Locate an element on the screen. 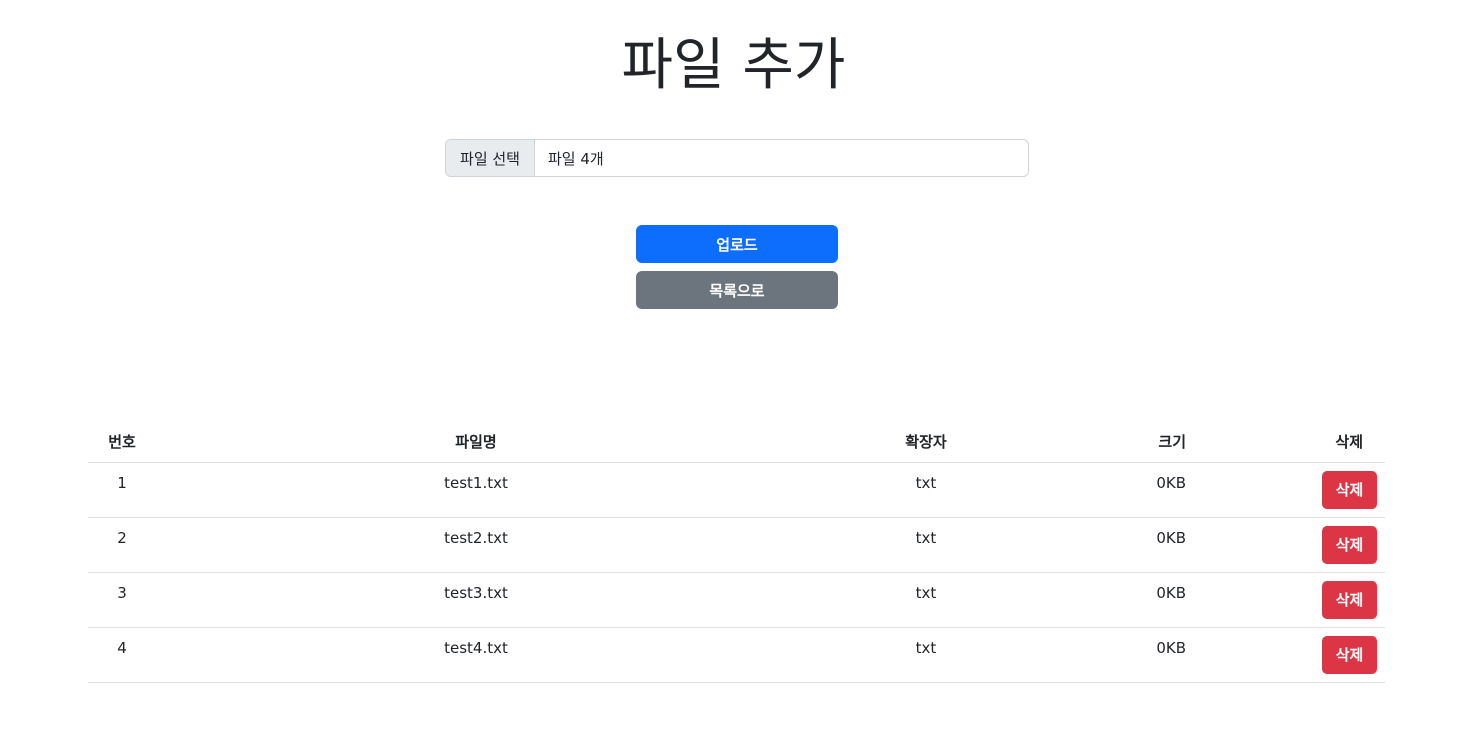 The height and width of the screenshot is (744, 1467). table-row: 2 test2.txt txt 0KB 삭제 is located at coordinates (736, 545).